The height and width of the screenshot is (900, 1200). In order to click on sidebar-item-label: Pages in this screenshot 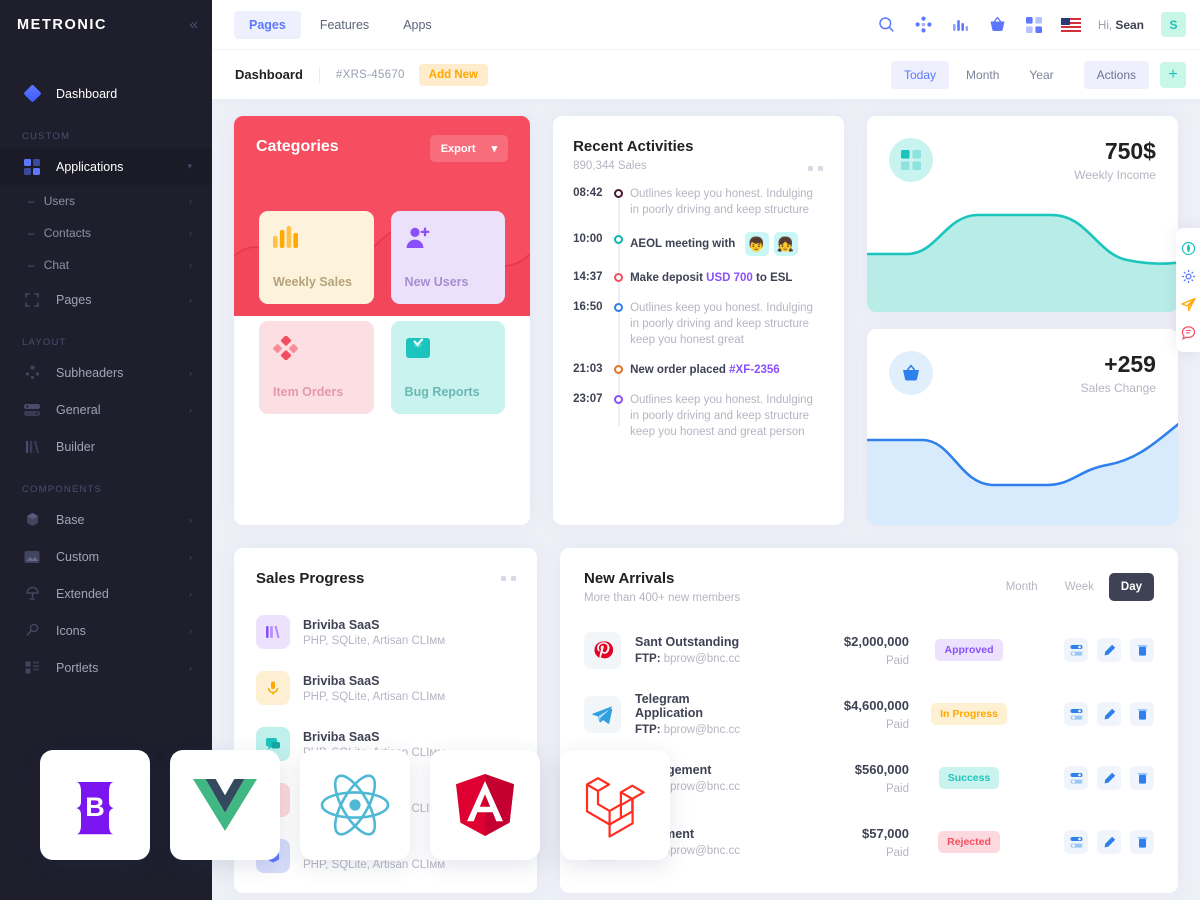, I will do `click(74, 299)`.